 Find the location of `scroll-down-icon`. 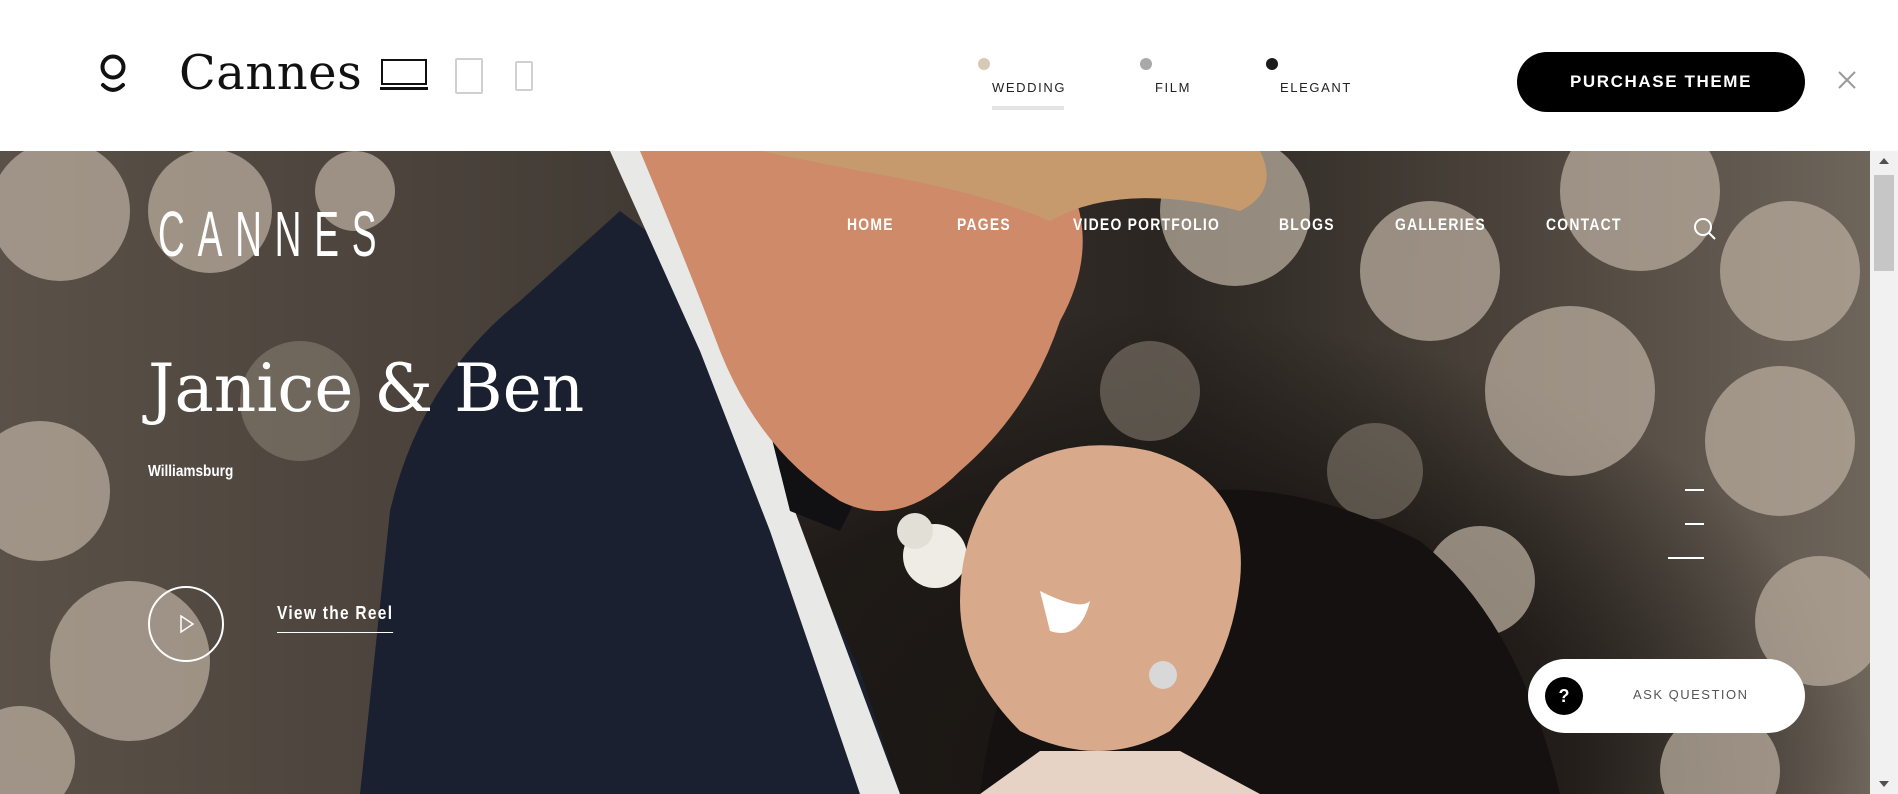

scroll-down-icon is located at coordinates (1884, 784).